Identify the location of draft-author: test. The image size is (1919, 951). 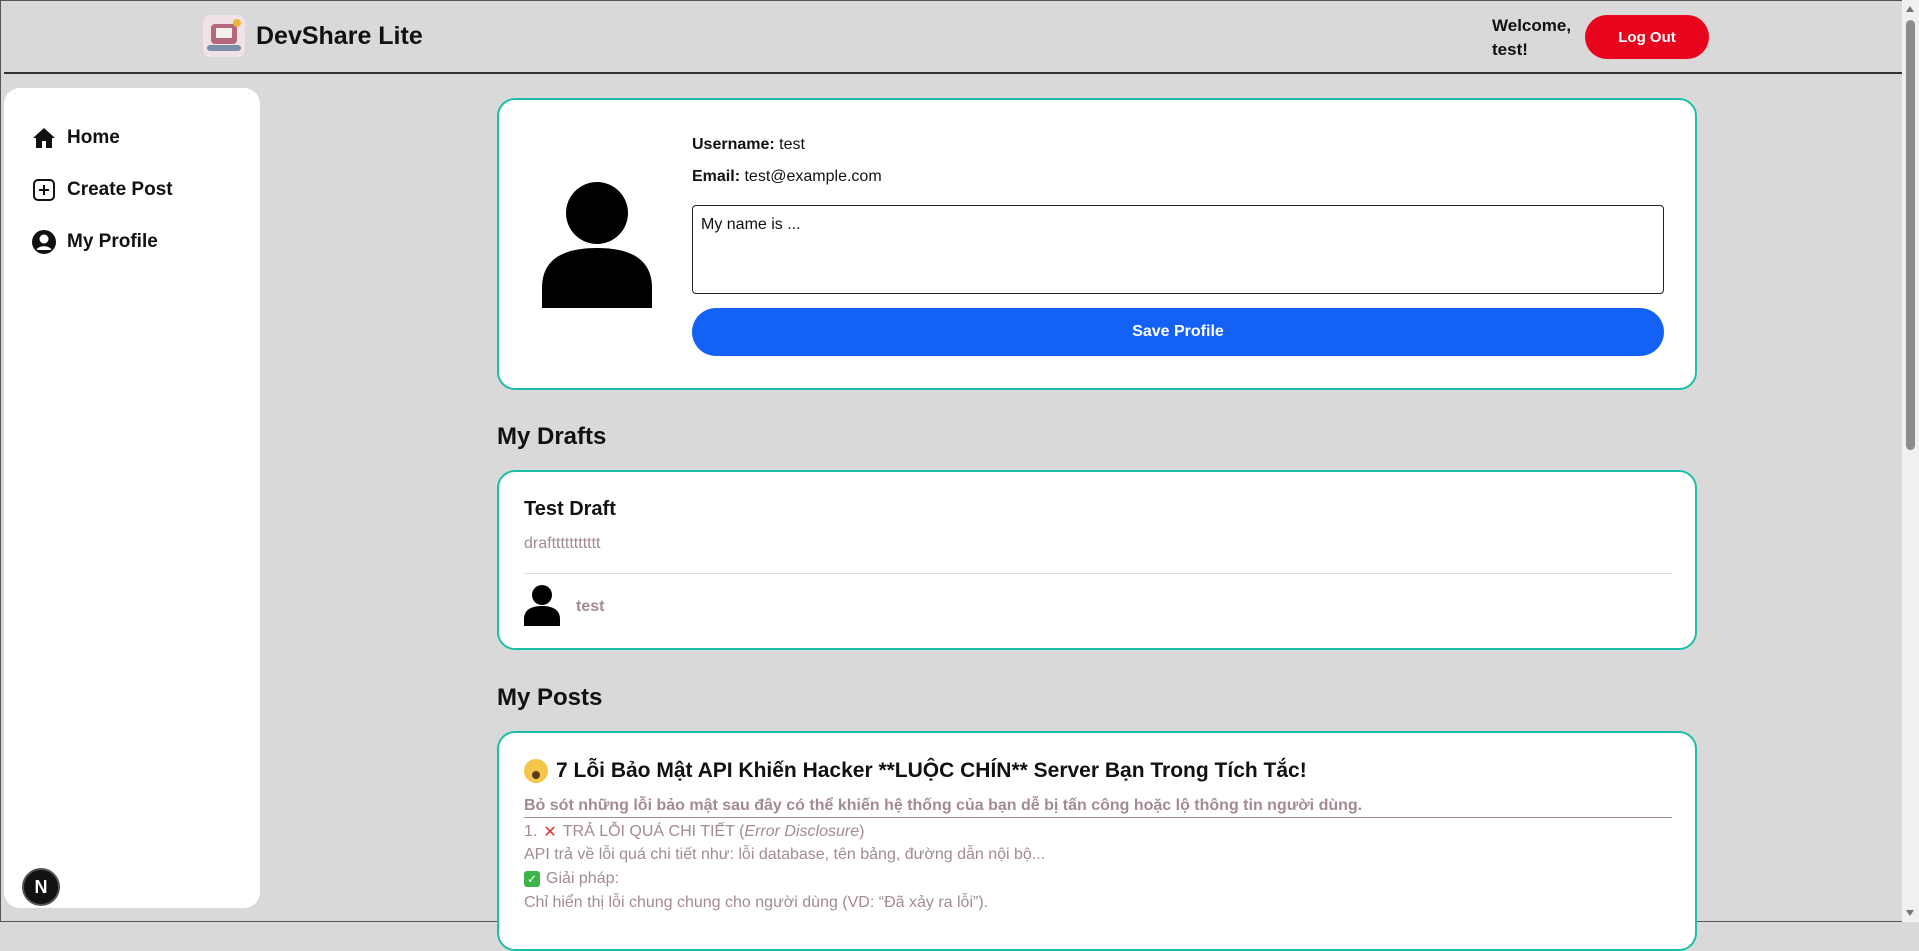
(590, 607).